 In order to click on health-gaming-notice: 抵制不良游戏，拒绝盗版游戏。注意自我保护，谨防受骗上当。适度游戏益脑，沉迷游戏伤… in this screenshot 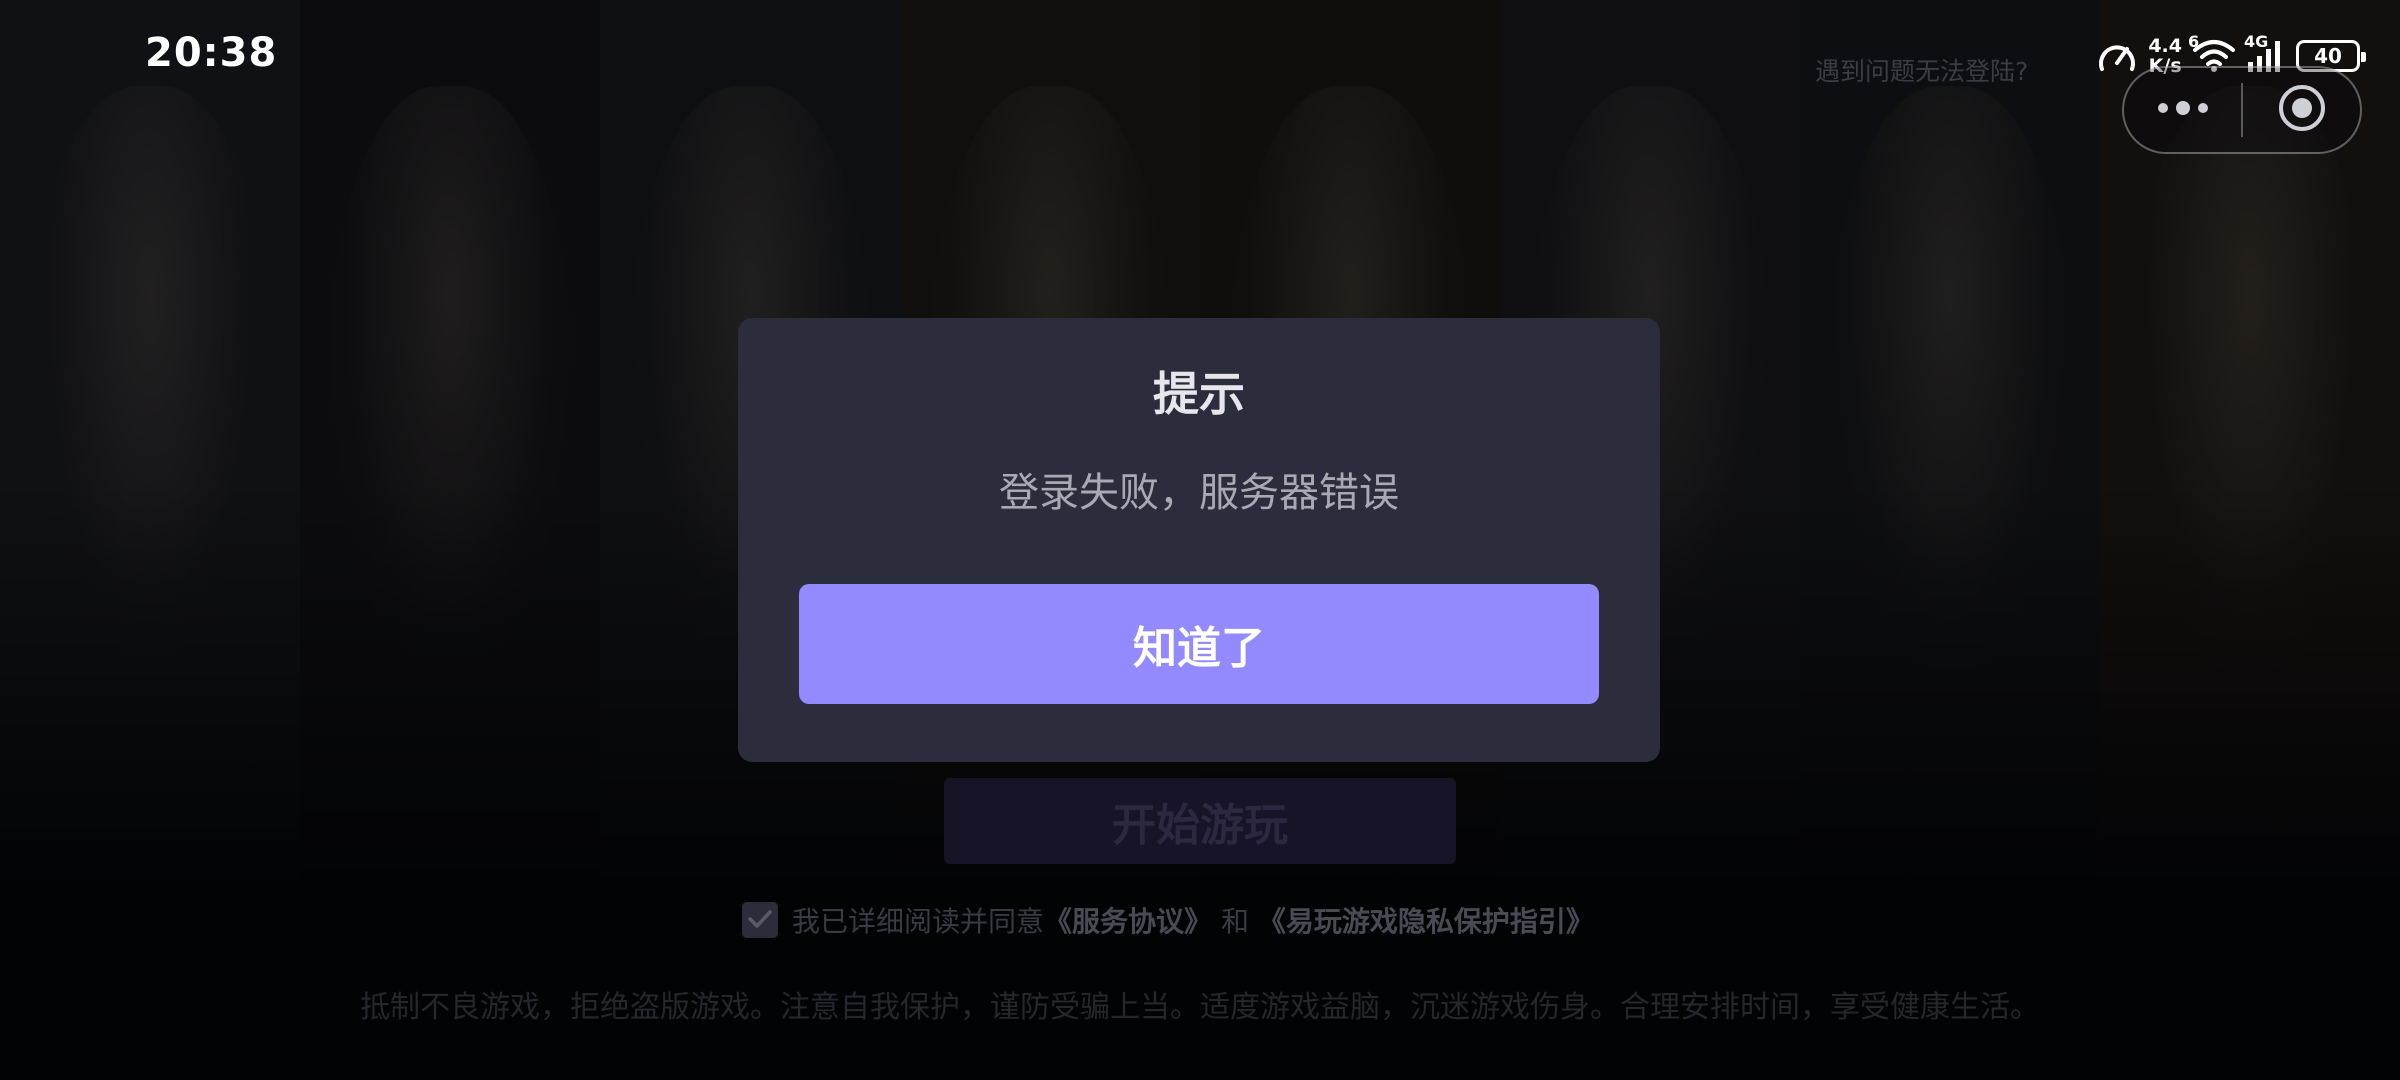, I will do `click(1200, 1007)`.